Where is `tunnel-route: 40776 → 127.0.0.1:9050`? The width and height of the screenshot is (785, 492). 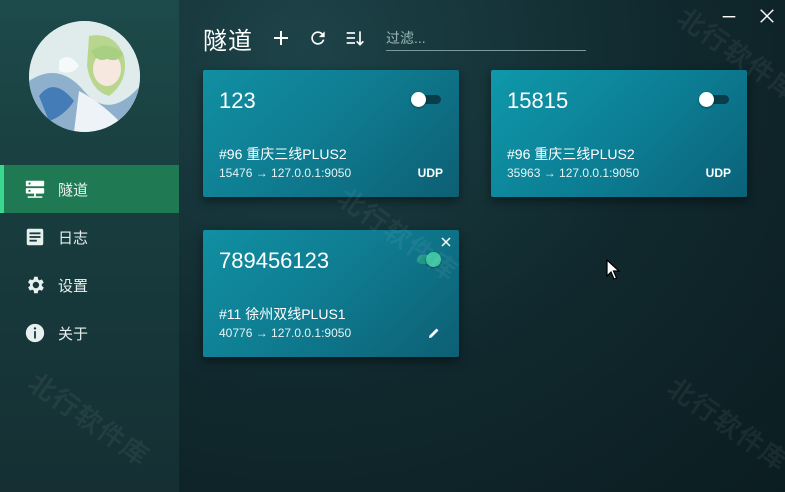 tunnel-route: 40776 → 127.0.0.1:9050 is located at coordinates (285, 333).